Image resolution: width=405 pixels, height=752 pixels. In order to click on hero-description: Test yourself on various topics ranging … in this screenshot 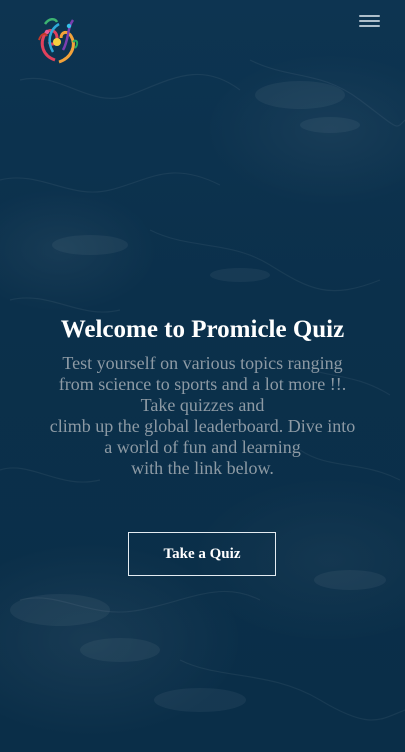, I will do `click(203, 416)`.